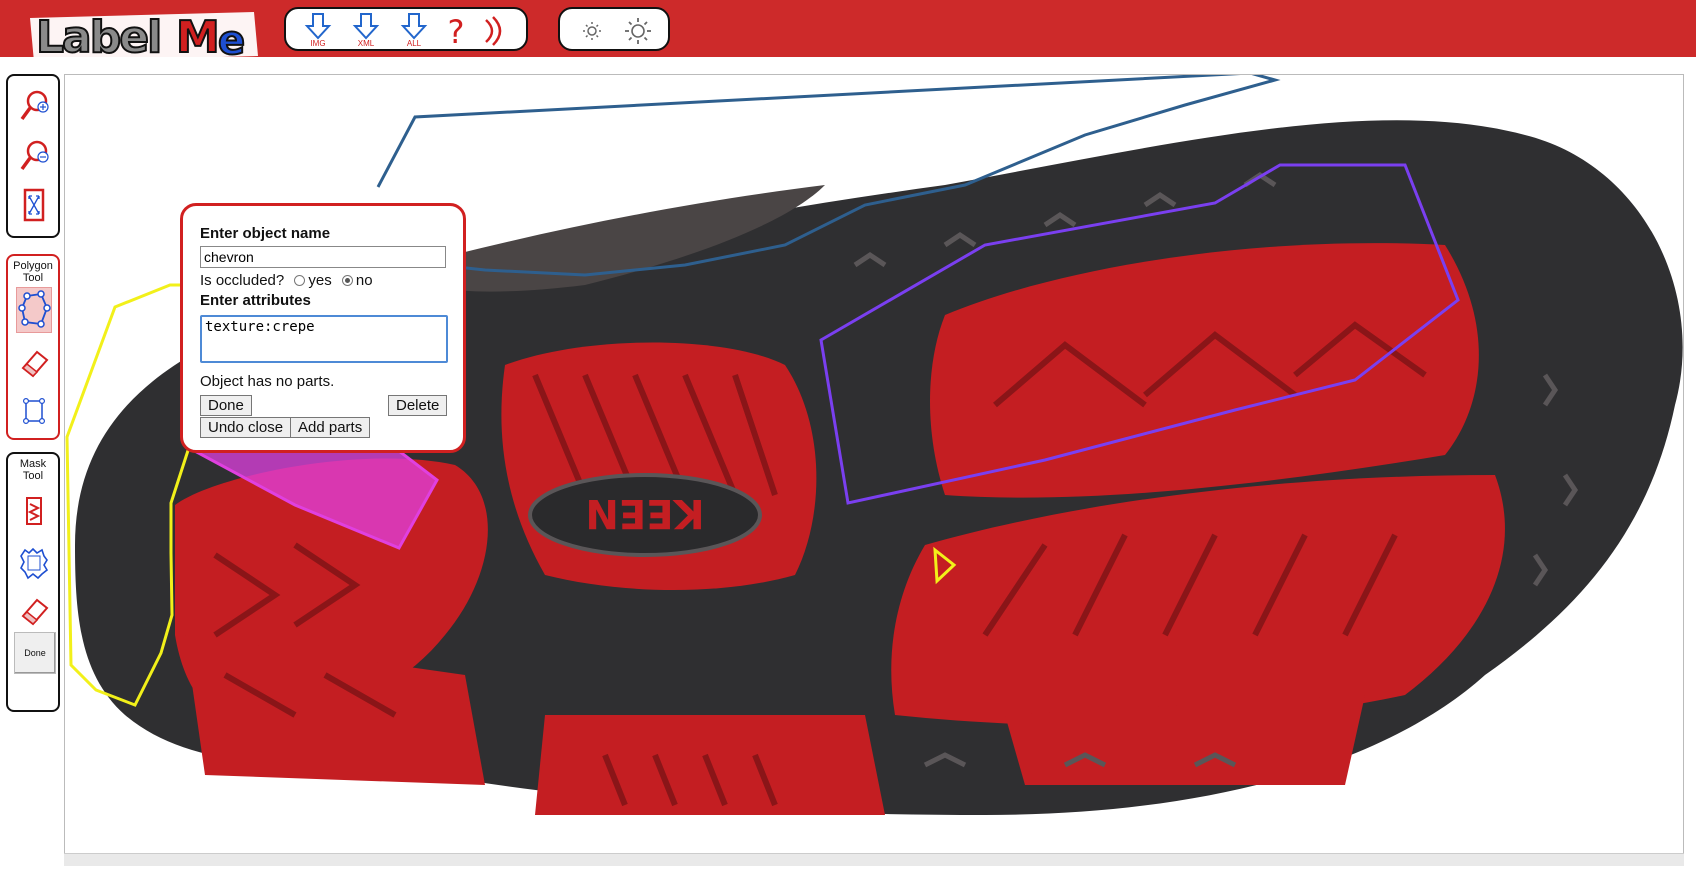 The image size is (1696, 869). I want to click on mask-done-button: Done, so click(35, 653).